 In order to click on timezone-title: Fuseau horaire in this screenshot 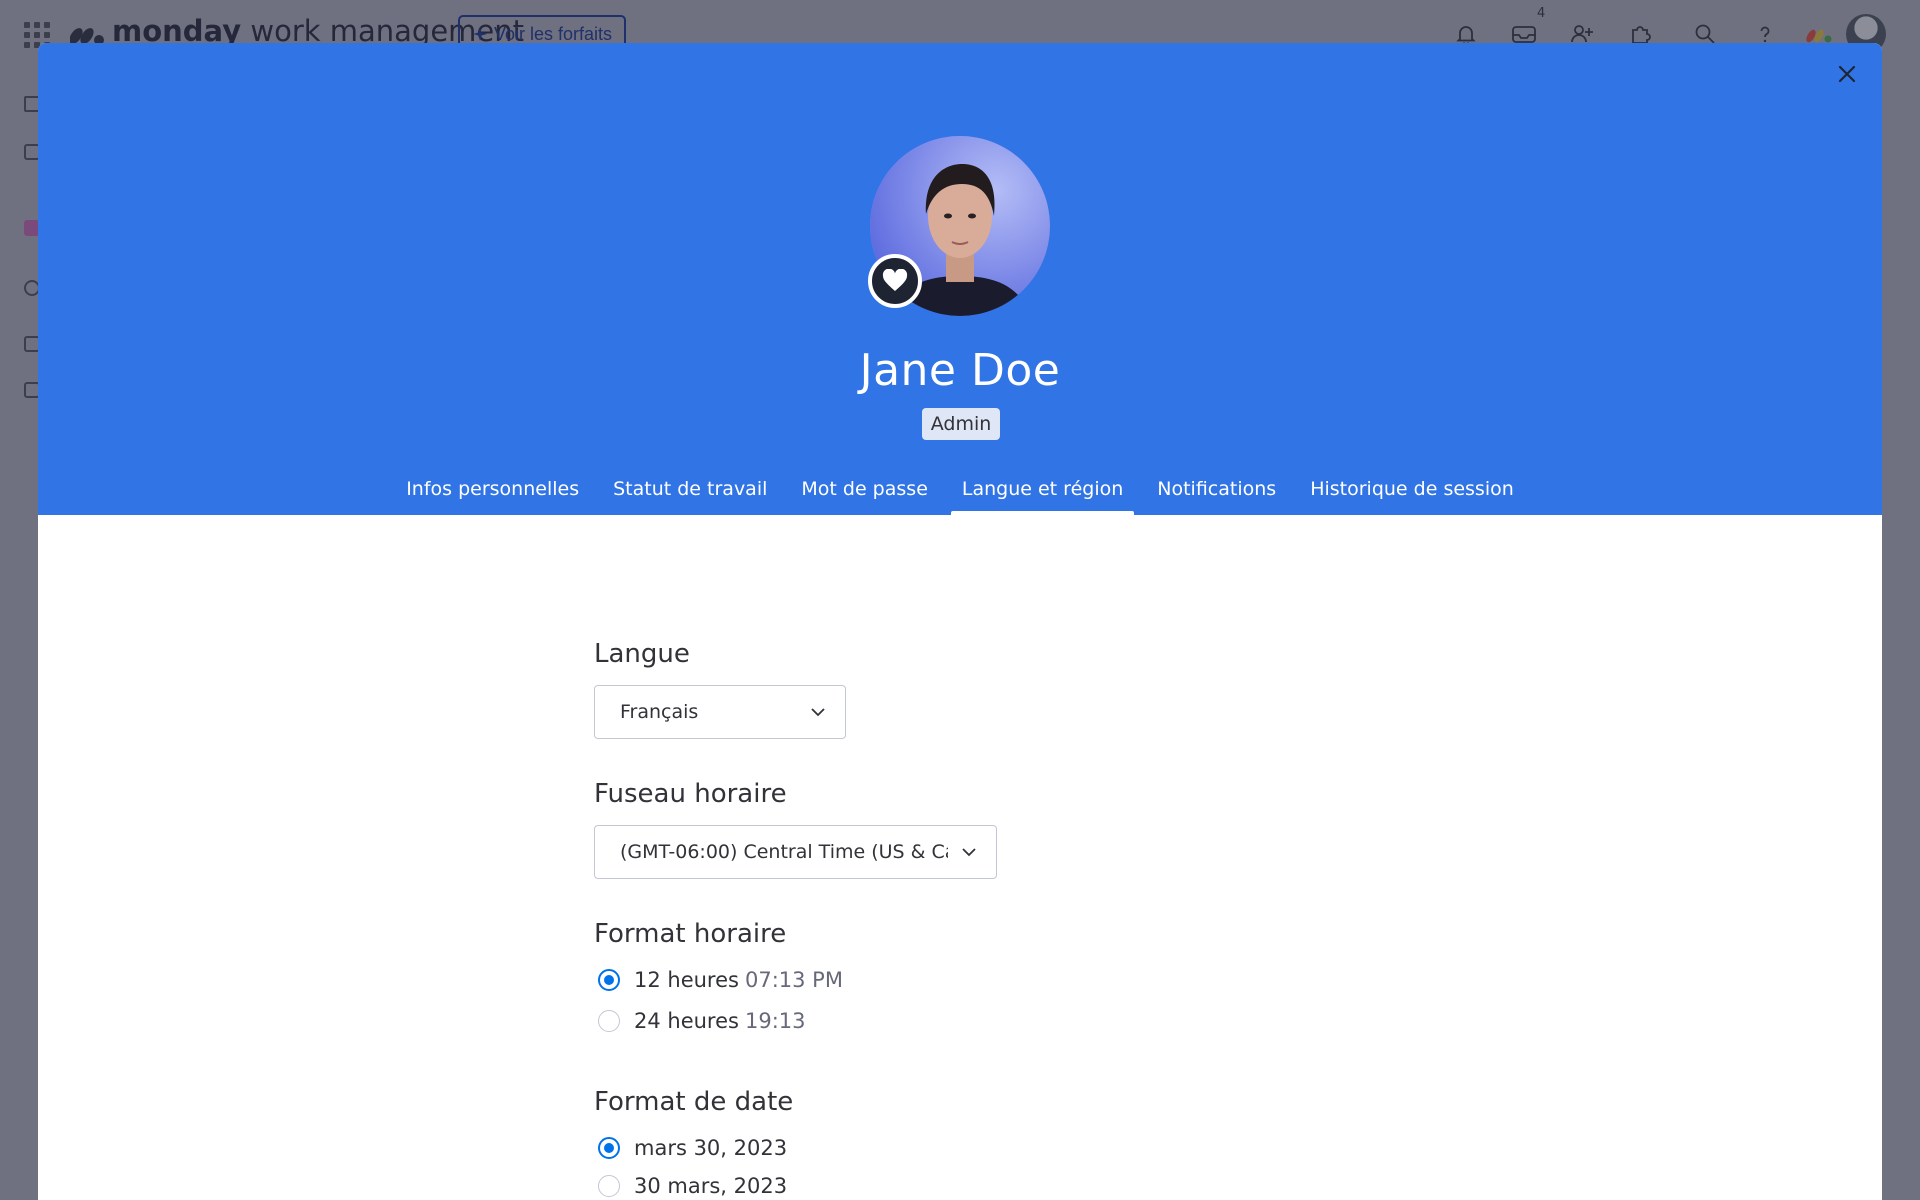, I will do `click(690, 794)`.